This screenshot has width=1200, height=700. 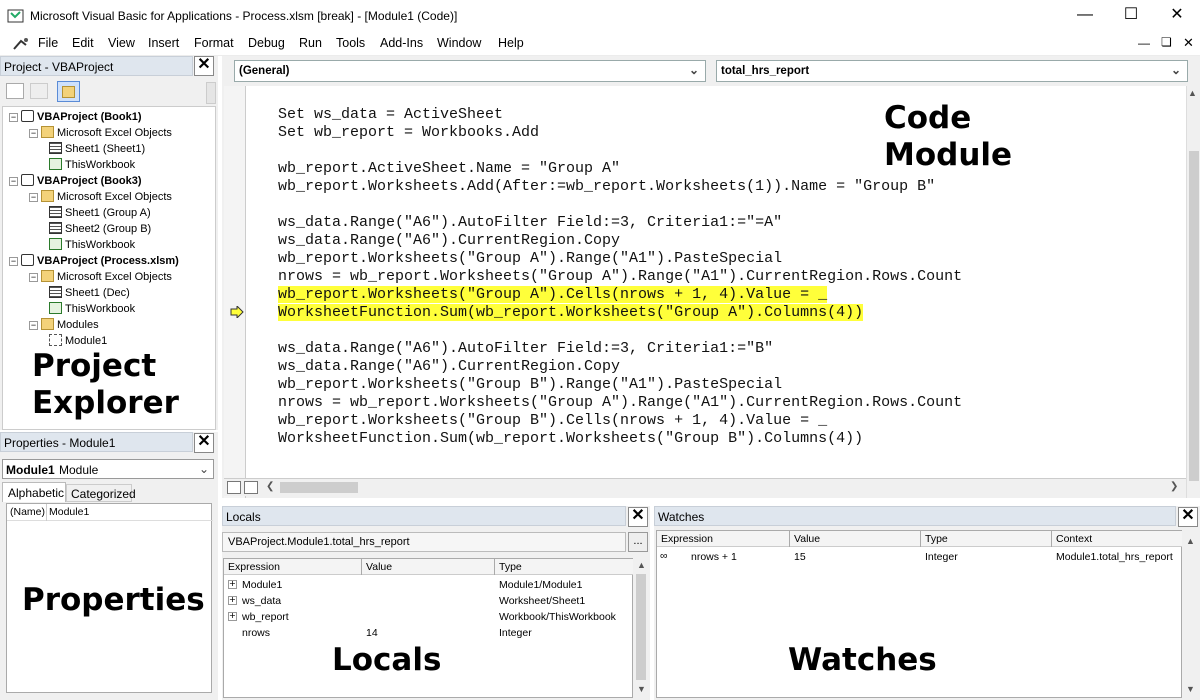 I want to click on tree-node: − Modules, so click(x=64, y=325).